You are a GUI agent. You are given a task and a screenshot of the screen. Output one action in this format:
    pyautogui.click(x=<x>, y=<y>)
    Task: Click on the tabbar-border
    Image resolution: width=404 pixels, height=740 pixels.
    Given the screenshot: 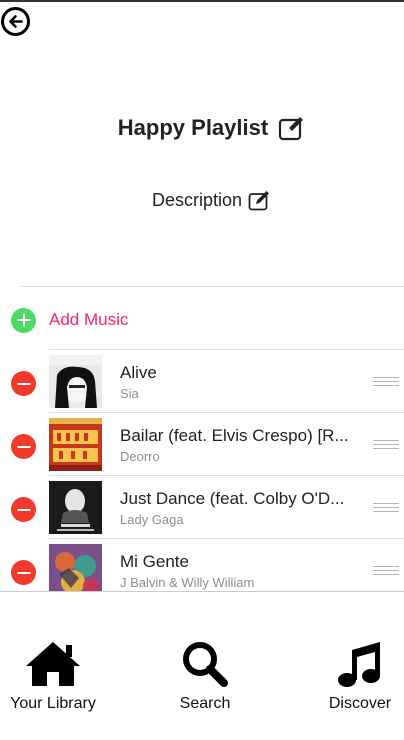 What is the action you would take?
    pyautogui.click(x=202, y=591)
    